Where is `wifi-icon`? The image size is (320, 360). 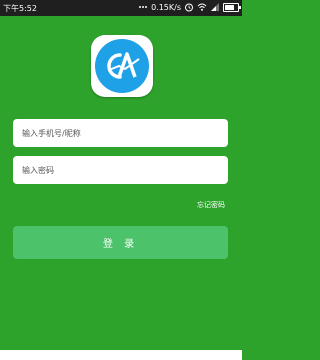 wifi-icon is located at coordinates (202, 7).